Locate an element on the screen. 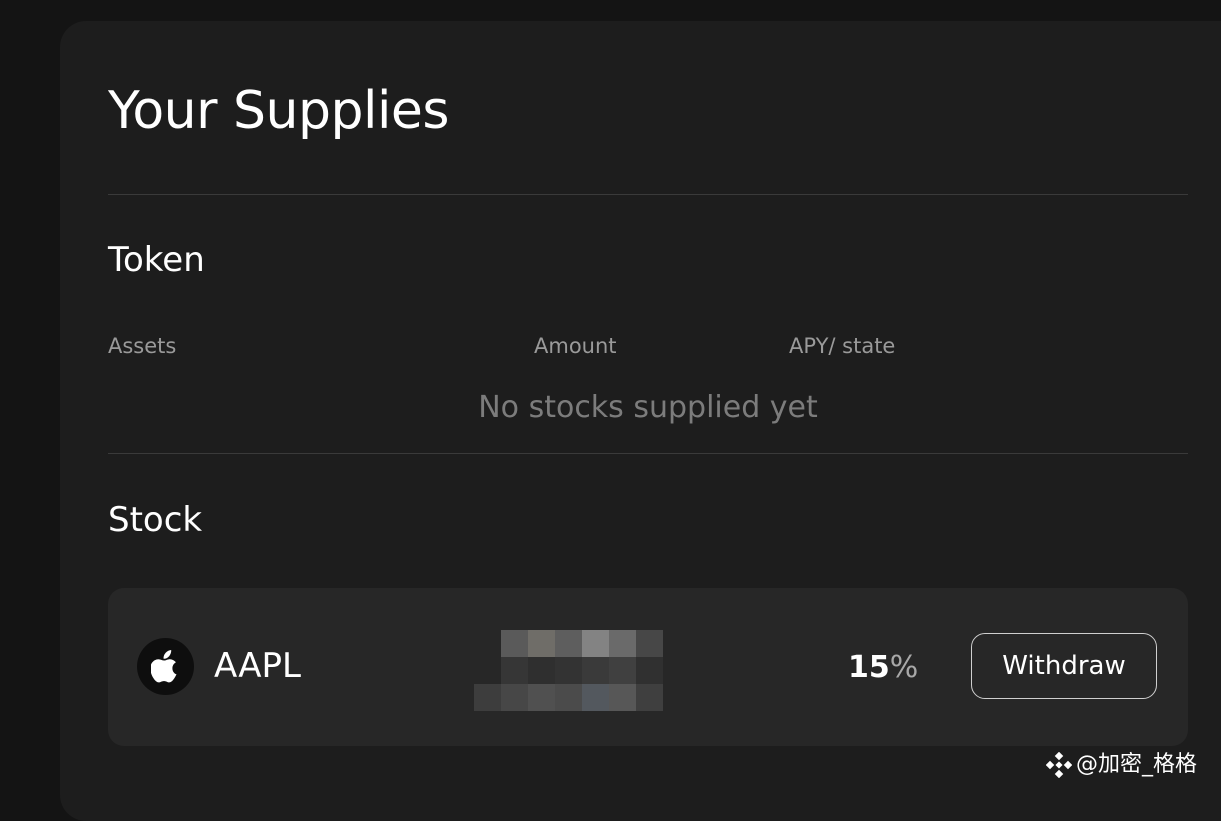 This screenshot has width=1221, height=821. title-divider is located at coordinates (648, 194).